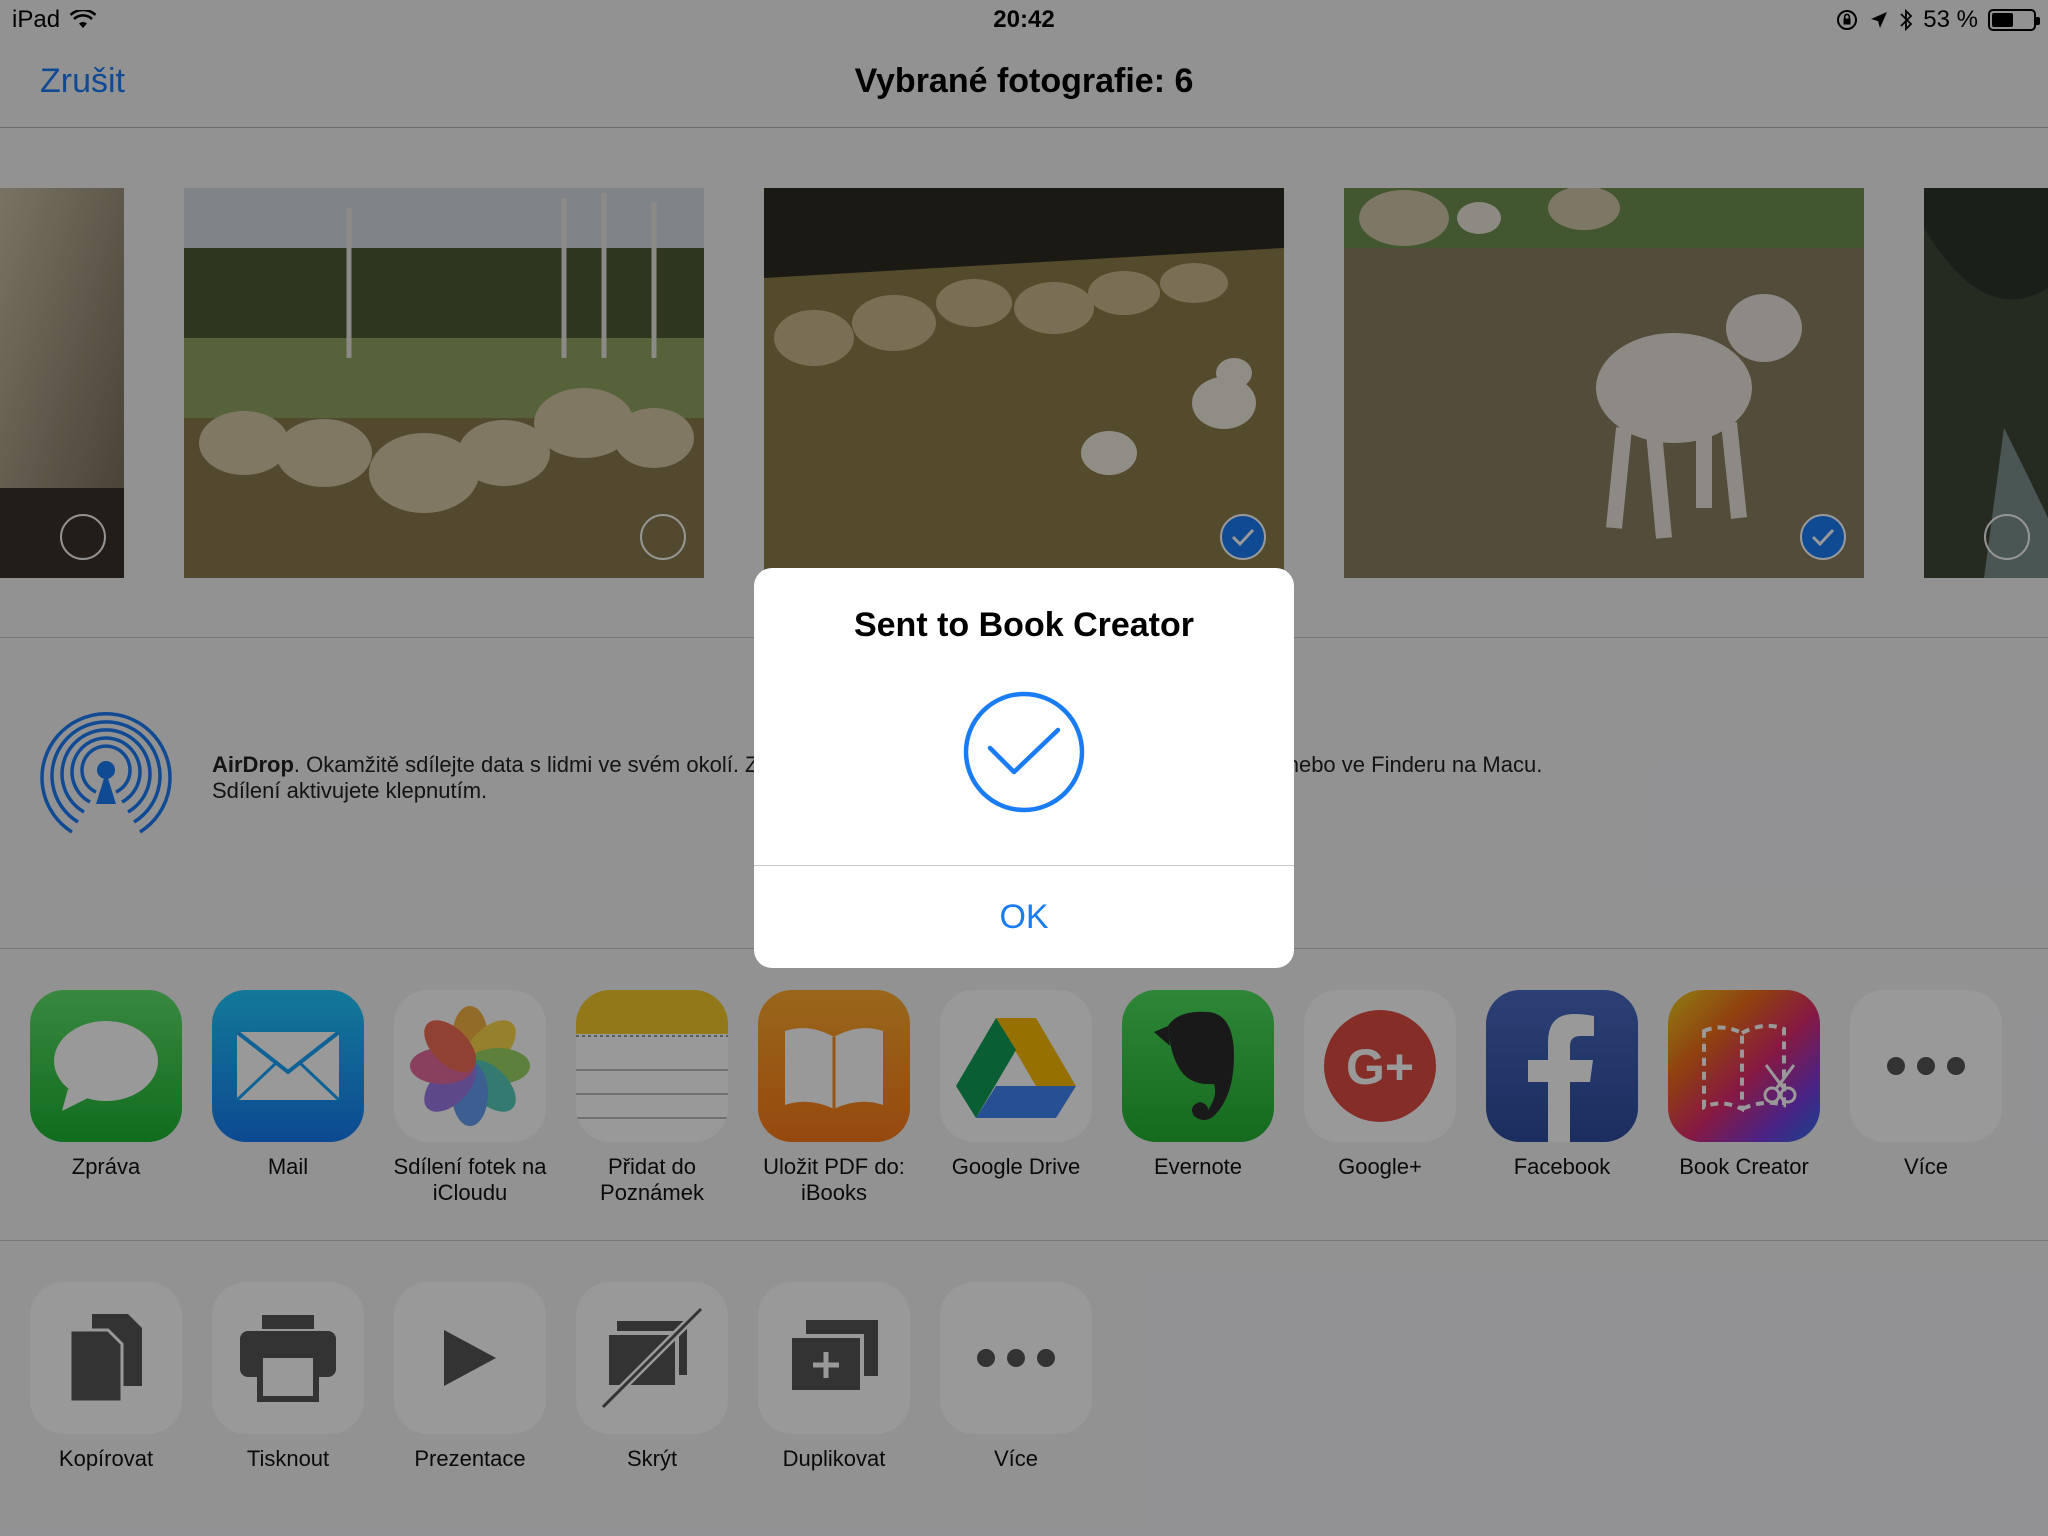  Describe the element at coordinates (1024, 625) in the screenshot. I see `alert-title: Sent to Book Creator` at that location.